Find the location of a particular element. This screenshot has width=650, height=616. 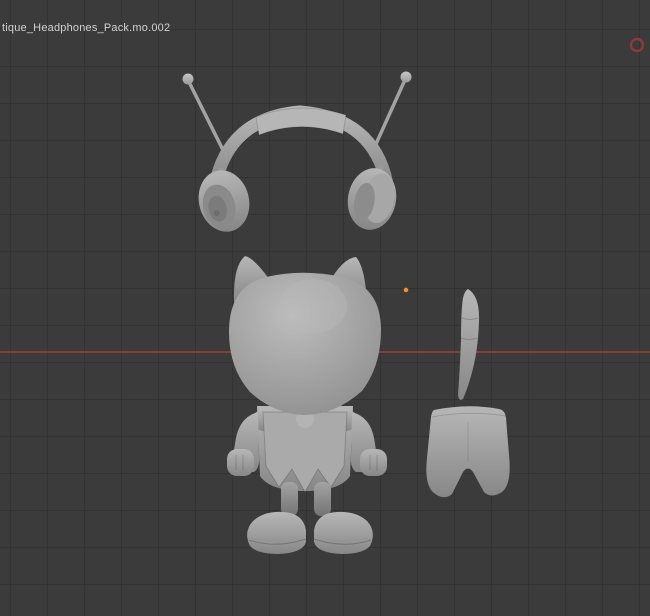

right-ear-cup is located at coordinates (372, 199).